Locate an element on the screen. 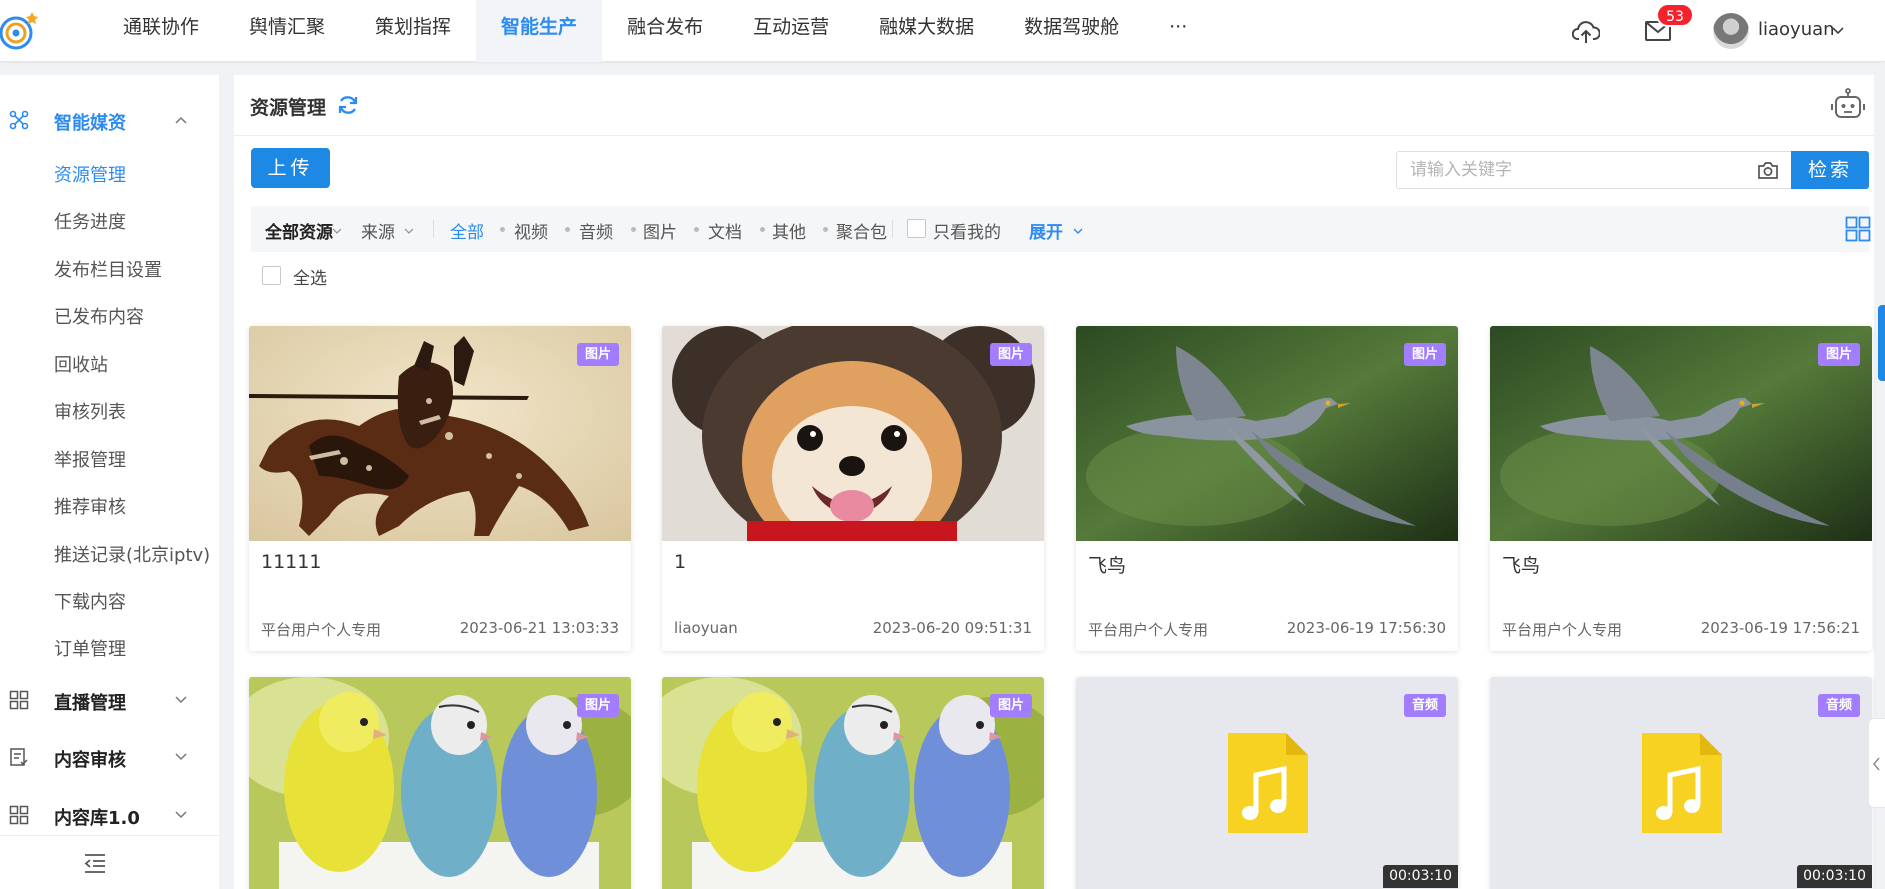  sidebar-group-content-library: 内容库1.0 is located at coordinates (109, 815).